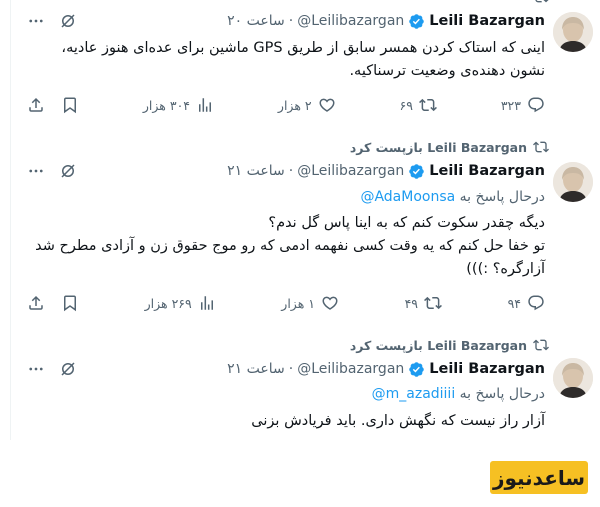 Image resolution: width=600 pixels, height=507 pixels. What do you see at coordinates (298, 303) in the screenshot?
I see `like-count: ۱ هزار` at bounding box center [298, 303].